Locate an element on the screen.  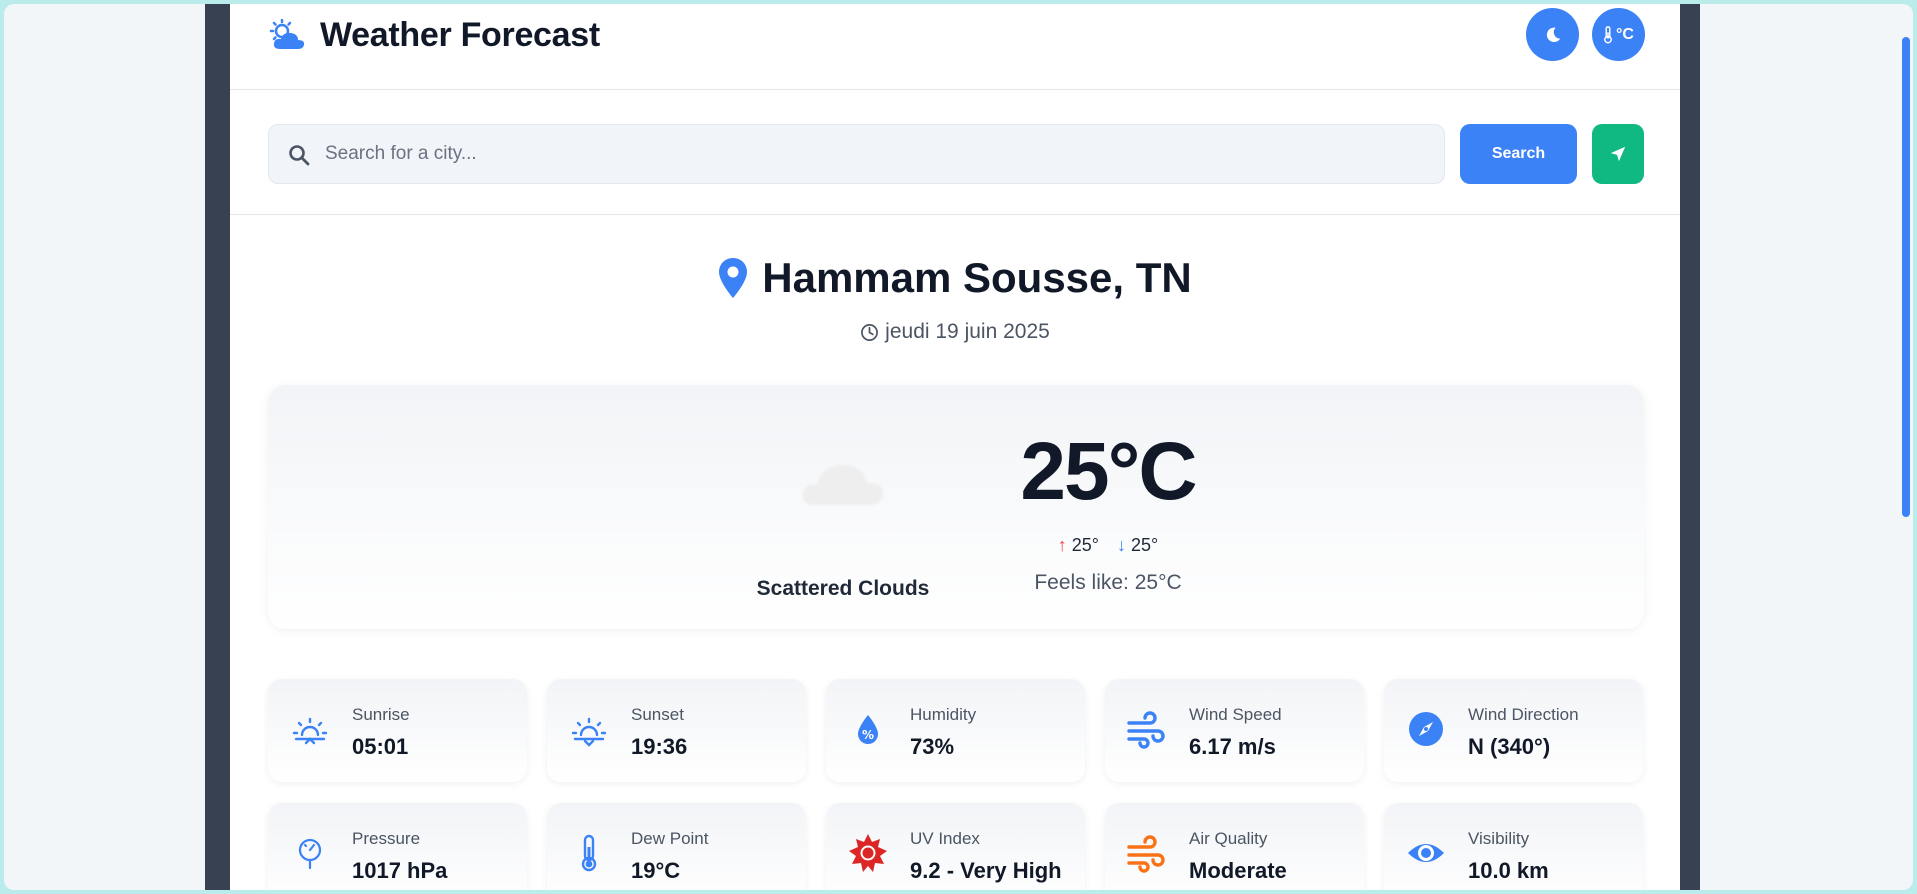
weather-condition: Scattered Clouds is located at coordinates (843, 588).